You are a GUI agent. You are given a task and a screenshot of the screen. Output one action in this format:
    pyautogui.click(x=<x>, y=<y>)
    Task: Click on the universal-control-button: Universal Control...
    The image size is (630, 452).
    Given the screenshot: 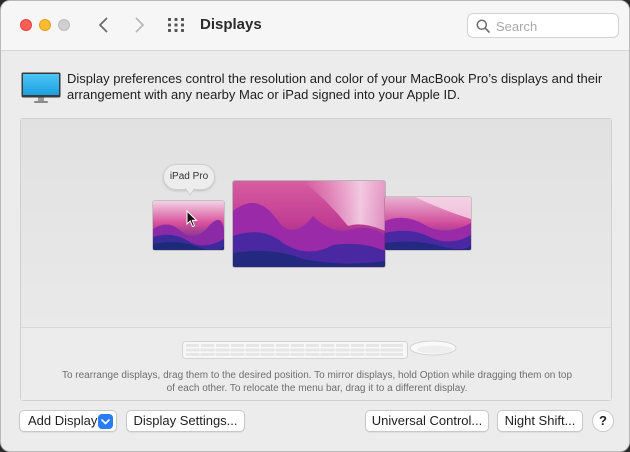 What is the action you would take?
    pyautogui.click(x=427, y=421)
    